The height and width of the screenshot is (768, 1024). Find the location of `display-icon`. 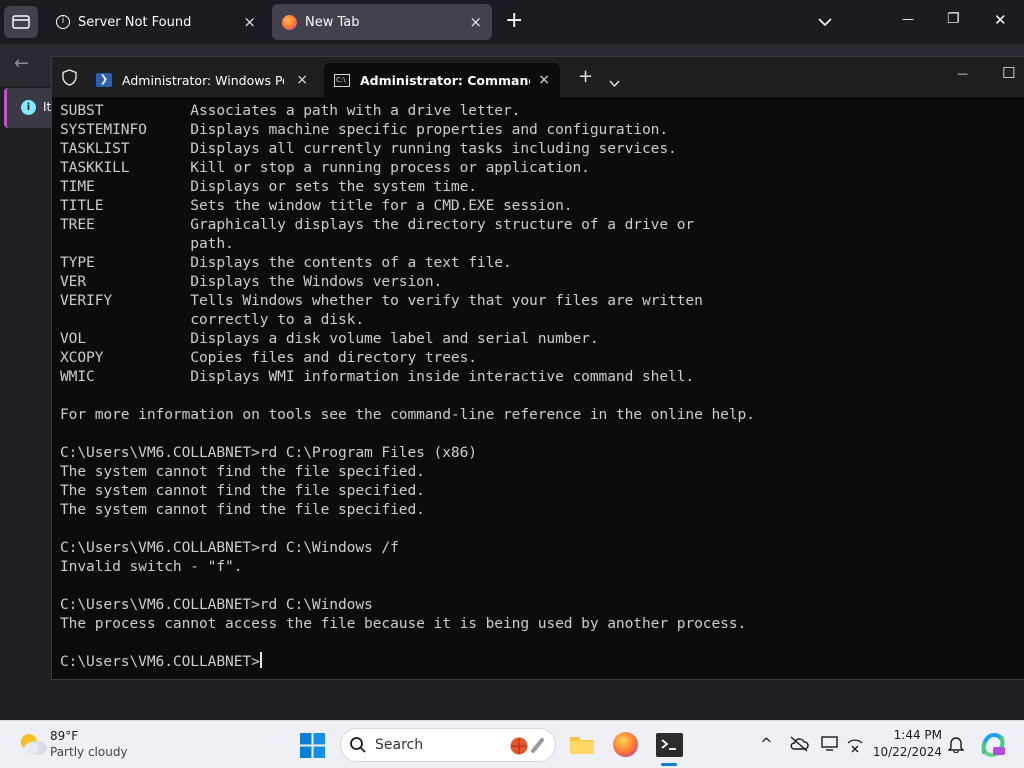

display-icon is located at coordinates (830, 746).